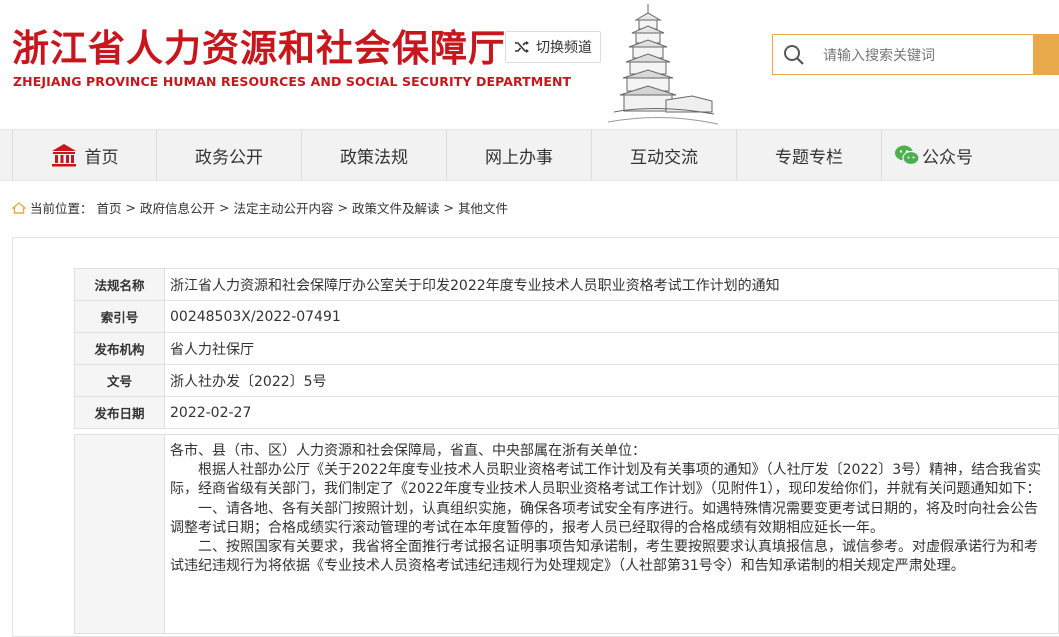  What do you see at coordinates (284, 207) in the screenshot?
I see `breadcrumb-mandatory: 法定主动公开内容` at bounding box center [284, 207].